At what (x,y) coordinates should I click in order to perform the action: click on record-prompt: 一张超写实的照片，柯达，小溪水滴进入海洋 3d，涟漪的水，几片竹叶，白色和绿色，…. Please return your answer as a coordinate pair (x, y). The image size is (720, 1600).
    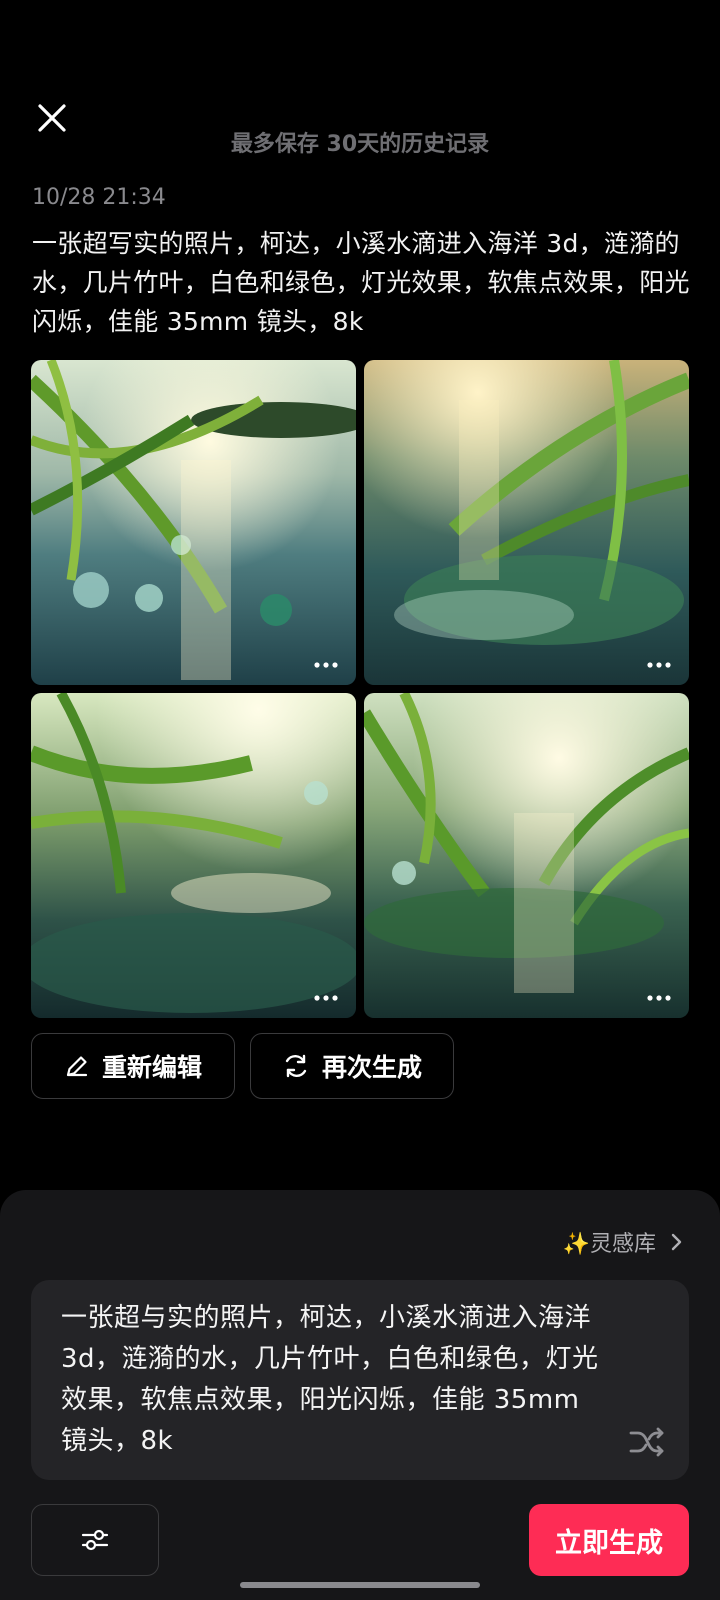
    Looking at the image, I should click on (361, 282).